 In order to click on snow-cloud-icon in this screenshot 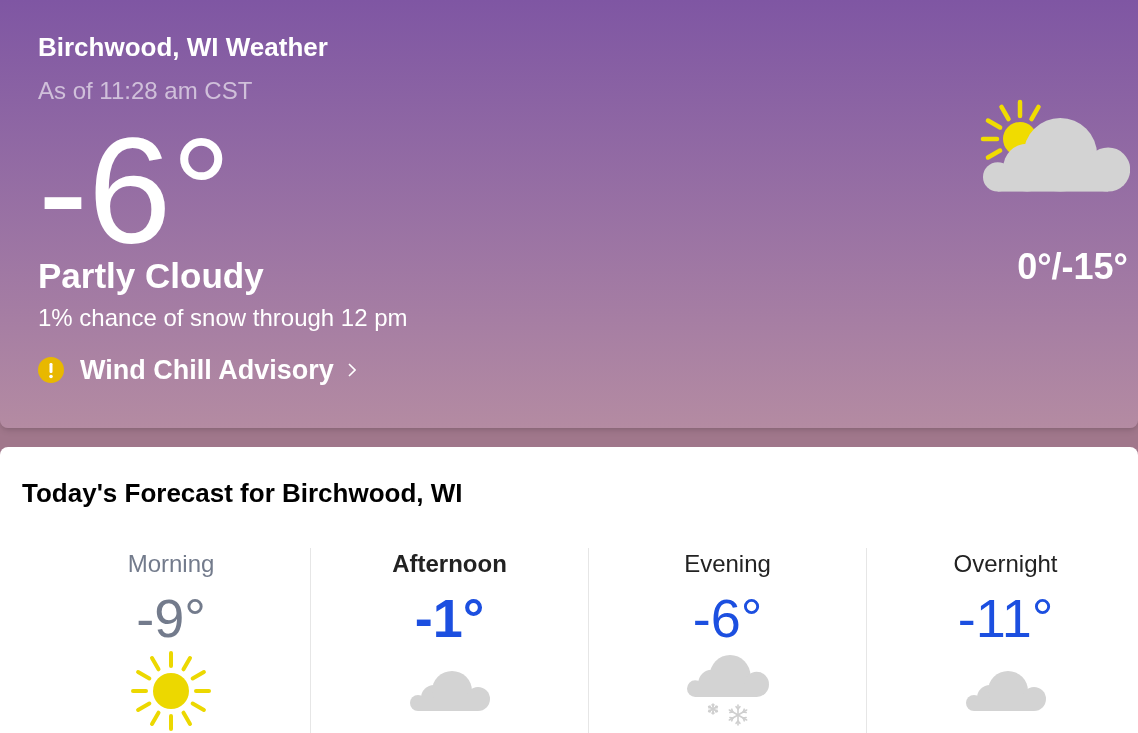, I will do `click(727, 691)`.